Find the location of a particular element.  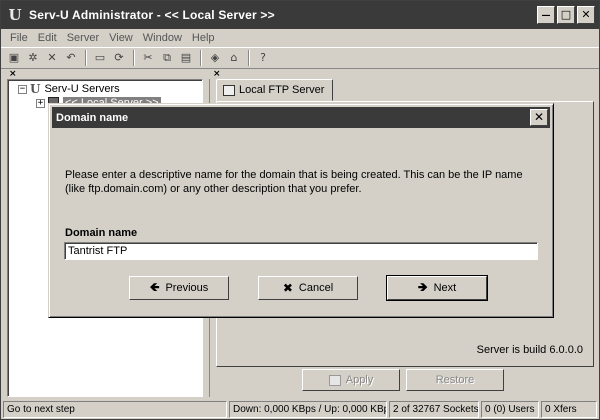

next-label: Next is located at coordinates (445, 288).